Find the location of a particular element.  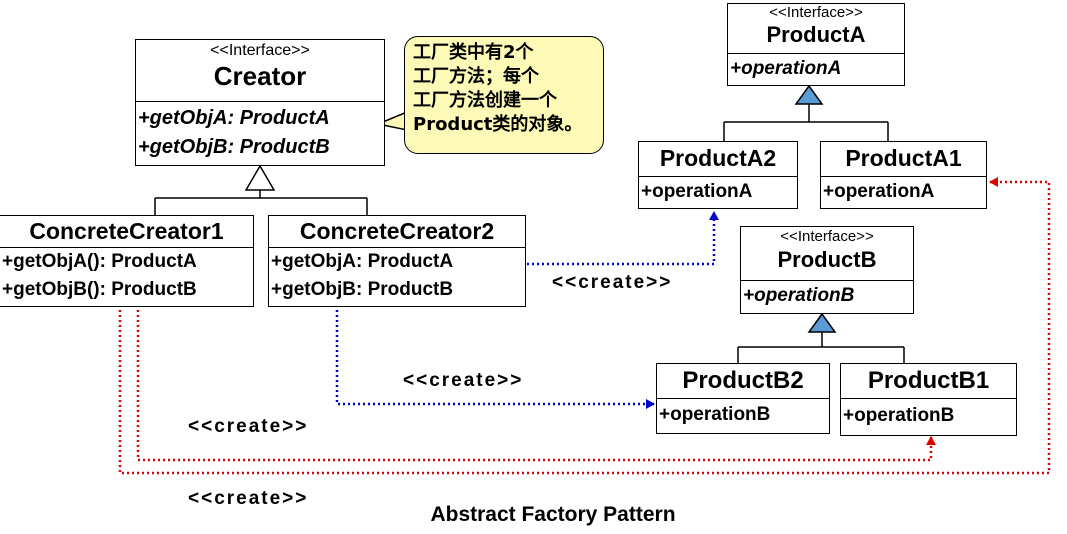

product-b2-header: ProductB2 is located at coordinates (743, 381).